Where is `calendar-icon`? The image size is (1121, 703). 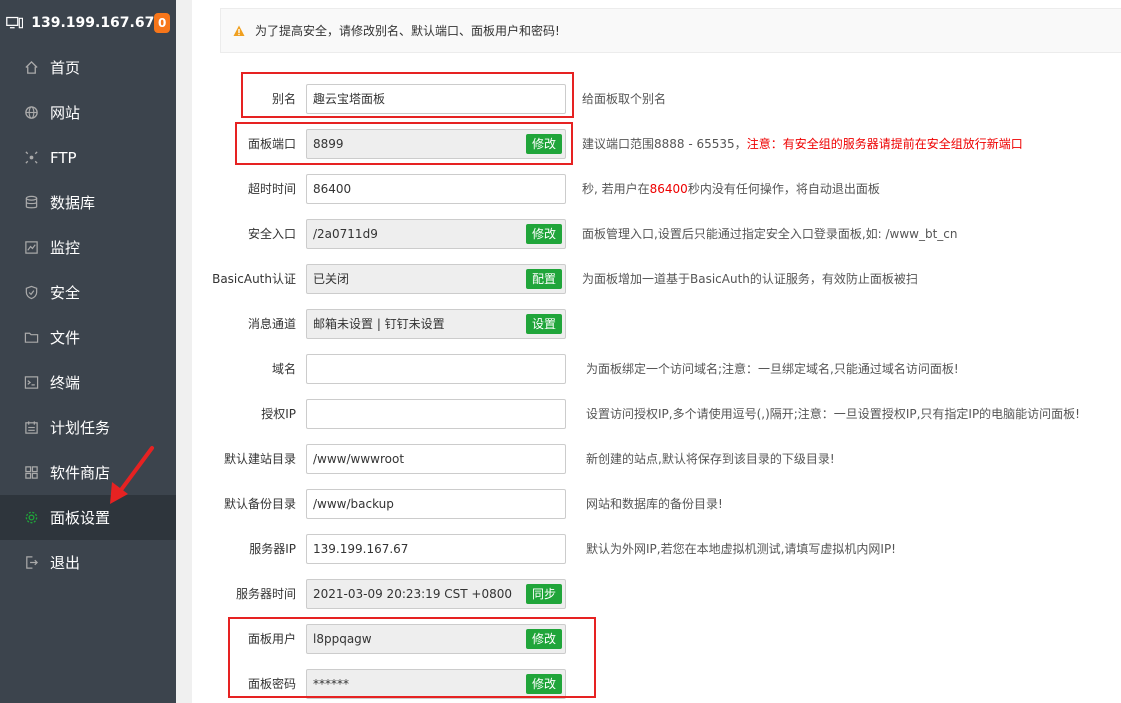 calendar-icon is located at coordinates (31, 428).